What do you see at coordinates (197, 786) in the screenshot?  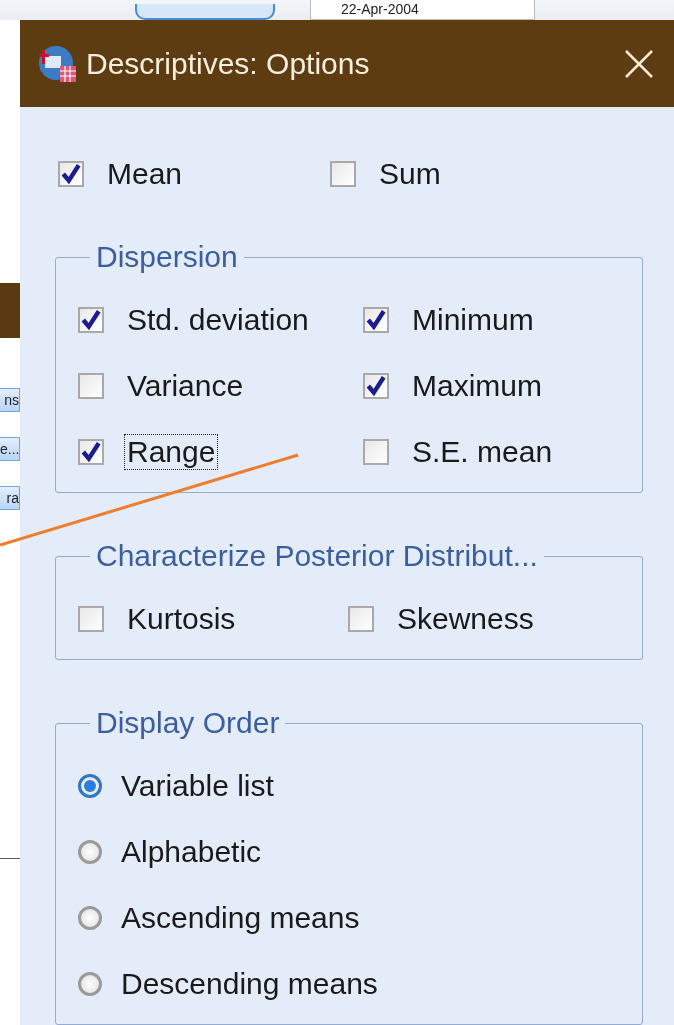 I see `radio-label: Variable list` at bounding box center [197, 786].